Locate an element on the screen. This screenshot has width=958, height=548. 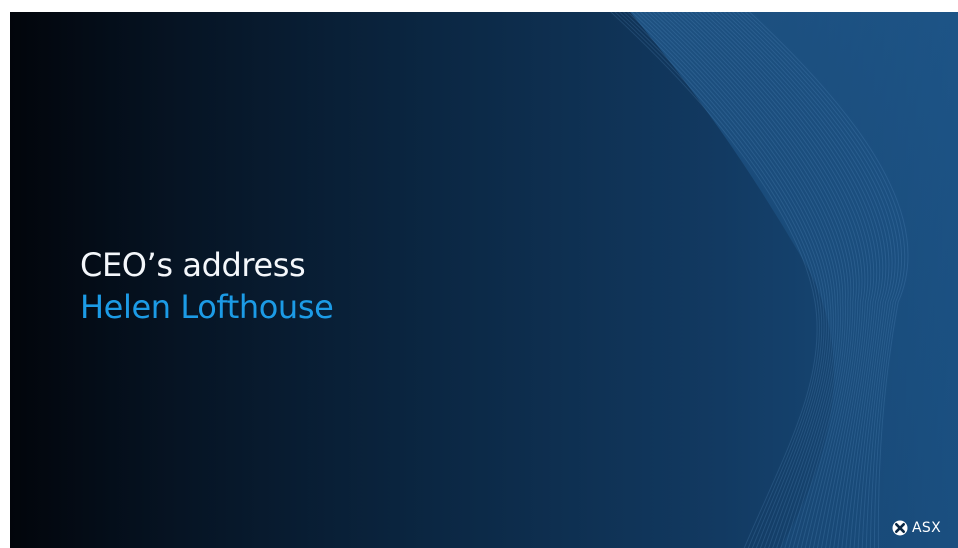
brand-logo: ASX is located at coordinates (916, 528).